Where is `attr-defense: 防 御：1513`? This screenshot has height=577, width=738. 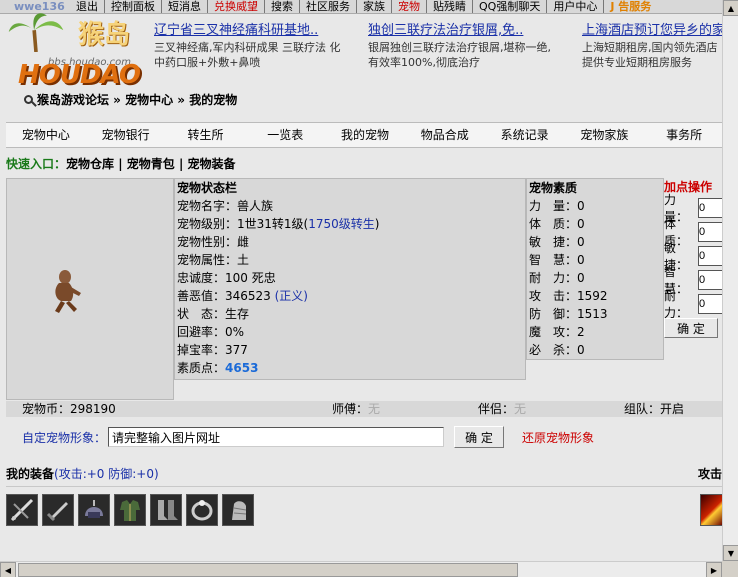
attr-defense: 防 御：1513 is located at coordinates (568, 314).